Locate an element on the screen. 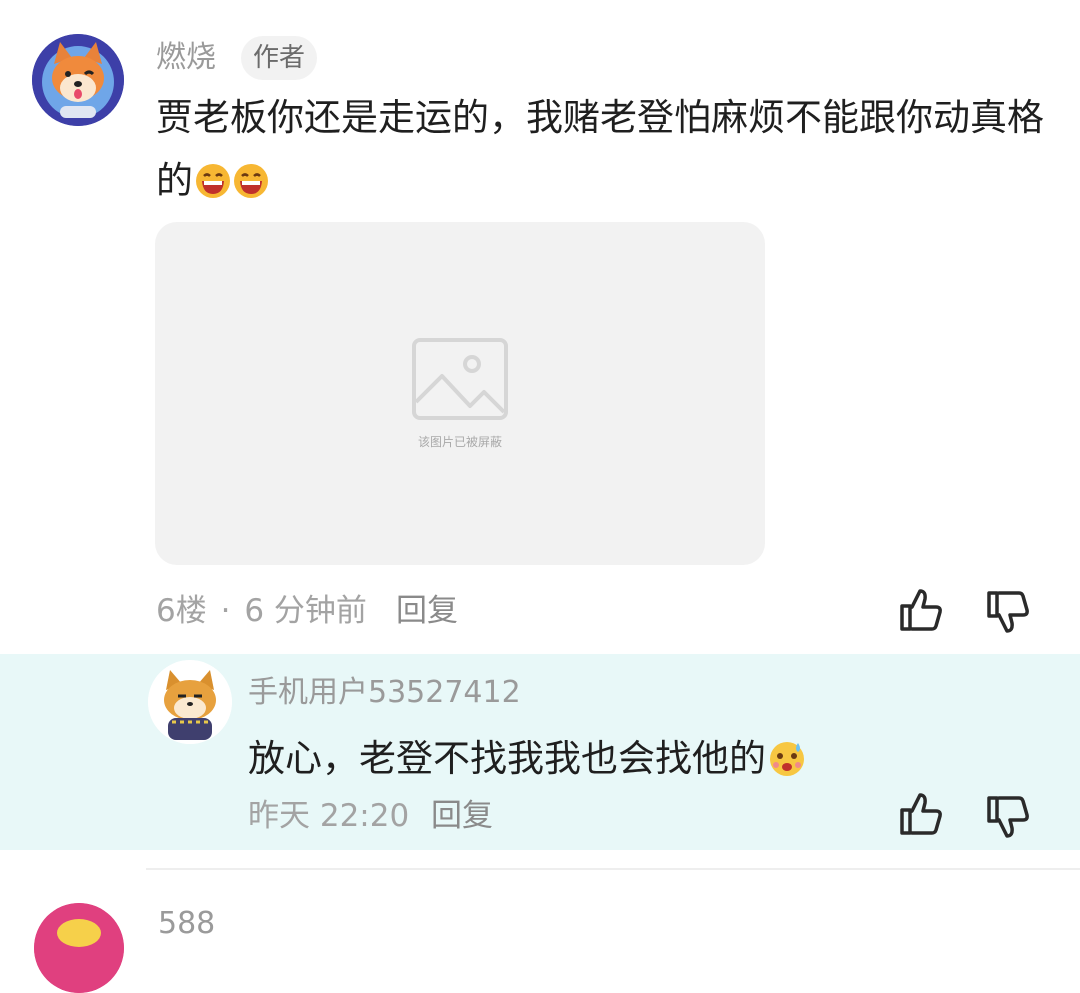 Image resolution: width=1080 pixels, height=993 pixels. corgi-avatar-icon is located at coordinates (190, 702).